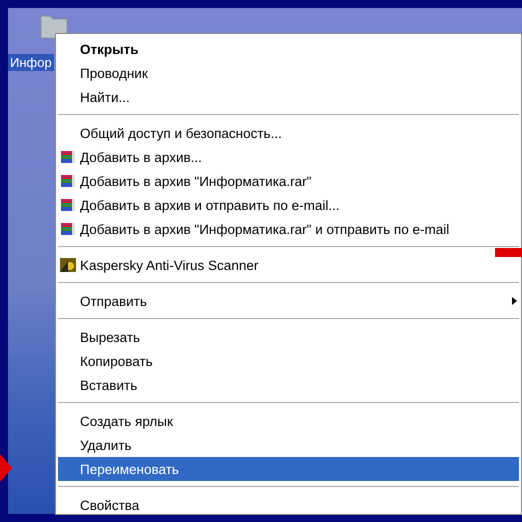 The height and width of the screenshot is (522, 522). What do you see at coordinates (31, 62) in the screenshot?
I see `desktop-icon-label: Инфор` at bounding box center [31, 62].